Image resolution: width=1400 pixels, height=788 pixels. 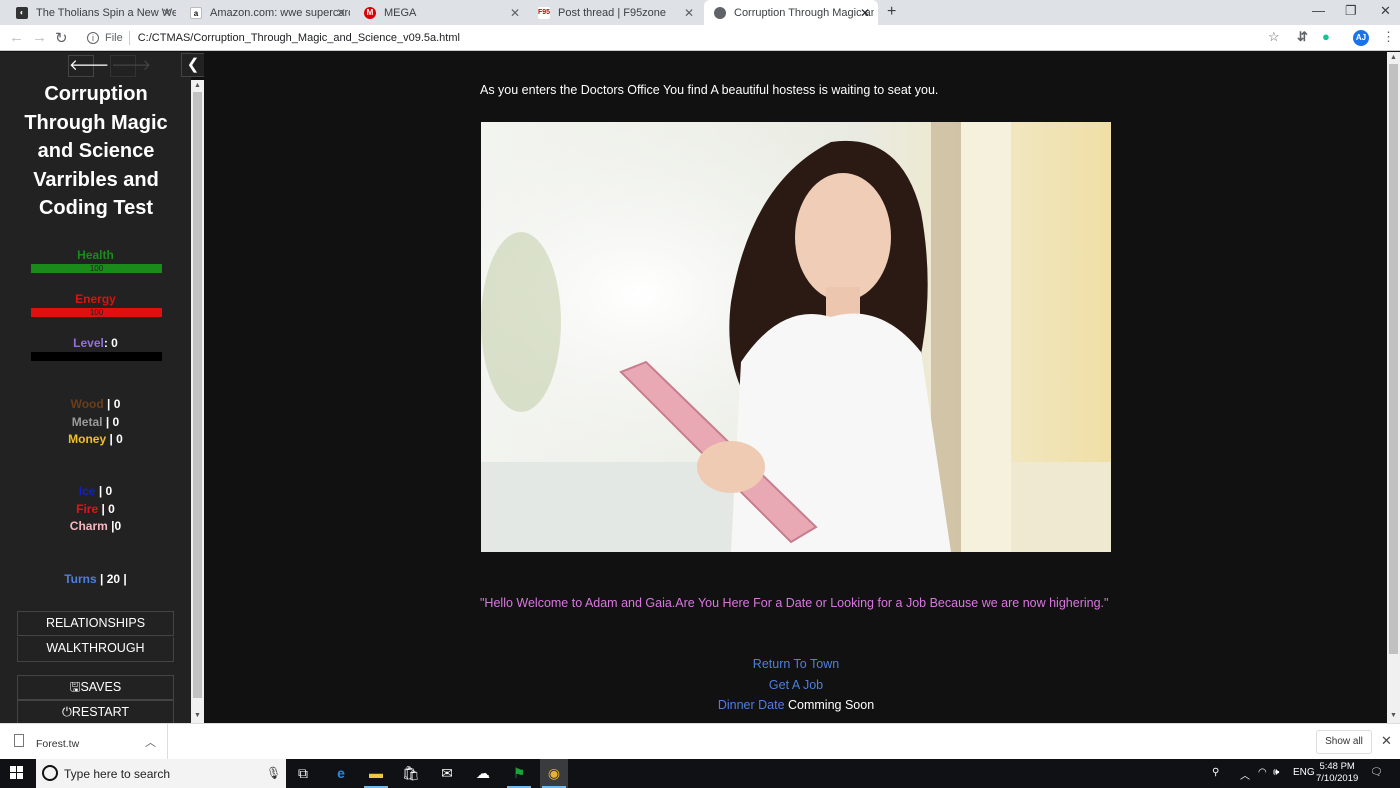 What do you see at coordinates (193, 65) in the screenshot?
I see `collapse-sidebar-button: ❮` at bounding box center [193, 65].